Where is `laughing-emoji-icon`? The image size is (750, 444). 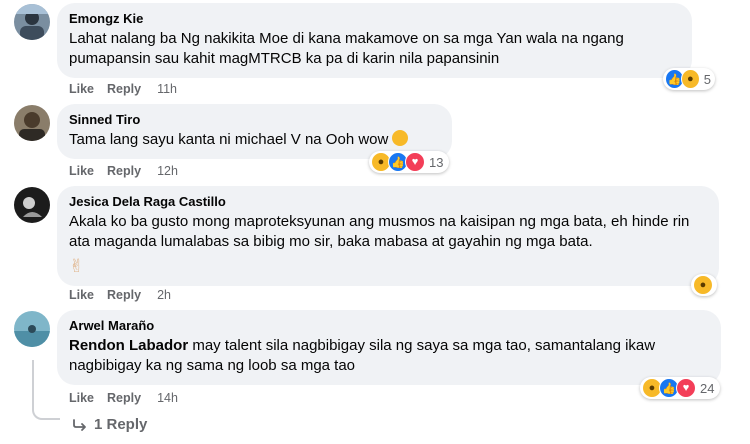
laughing-emoji-icon is located at coordinates (400, 138).